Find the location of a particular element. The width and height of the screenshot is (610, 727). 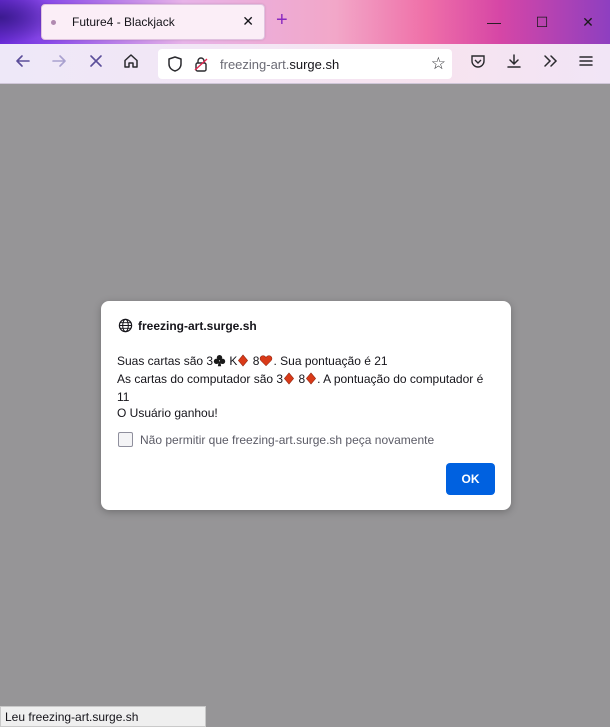

tab-loading-icon is located at coordinates (53, 22).